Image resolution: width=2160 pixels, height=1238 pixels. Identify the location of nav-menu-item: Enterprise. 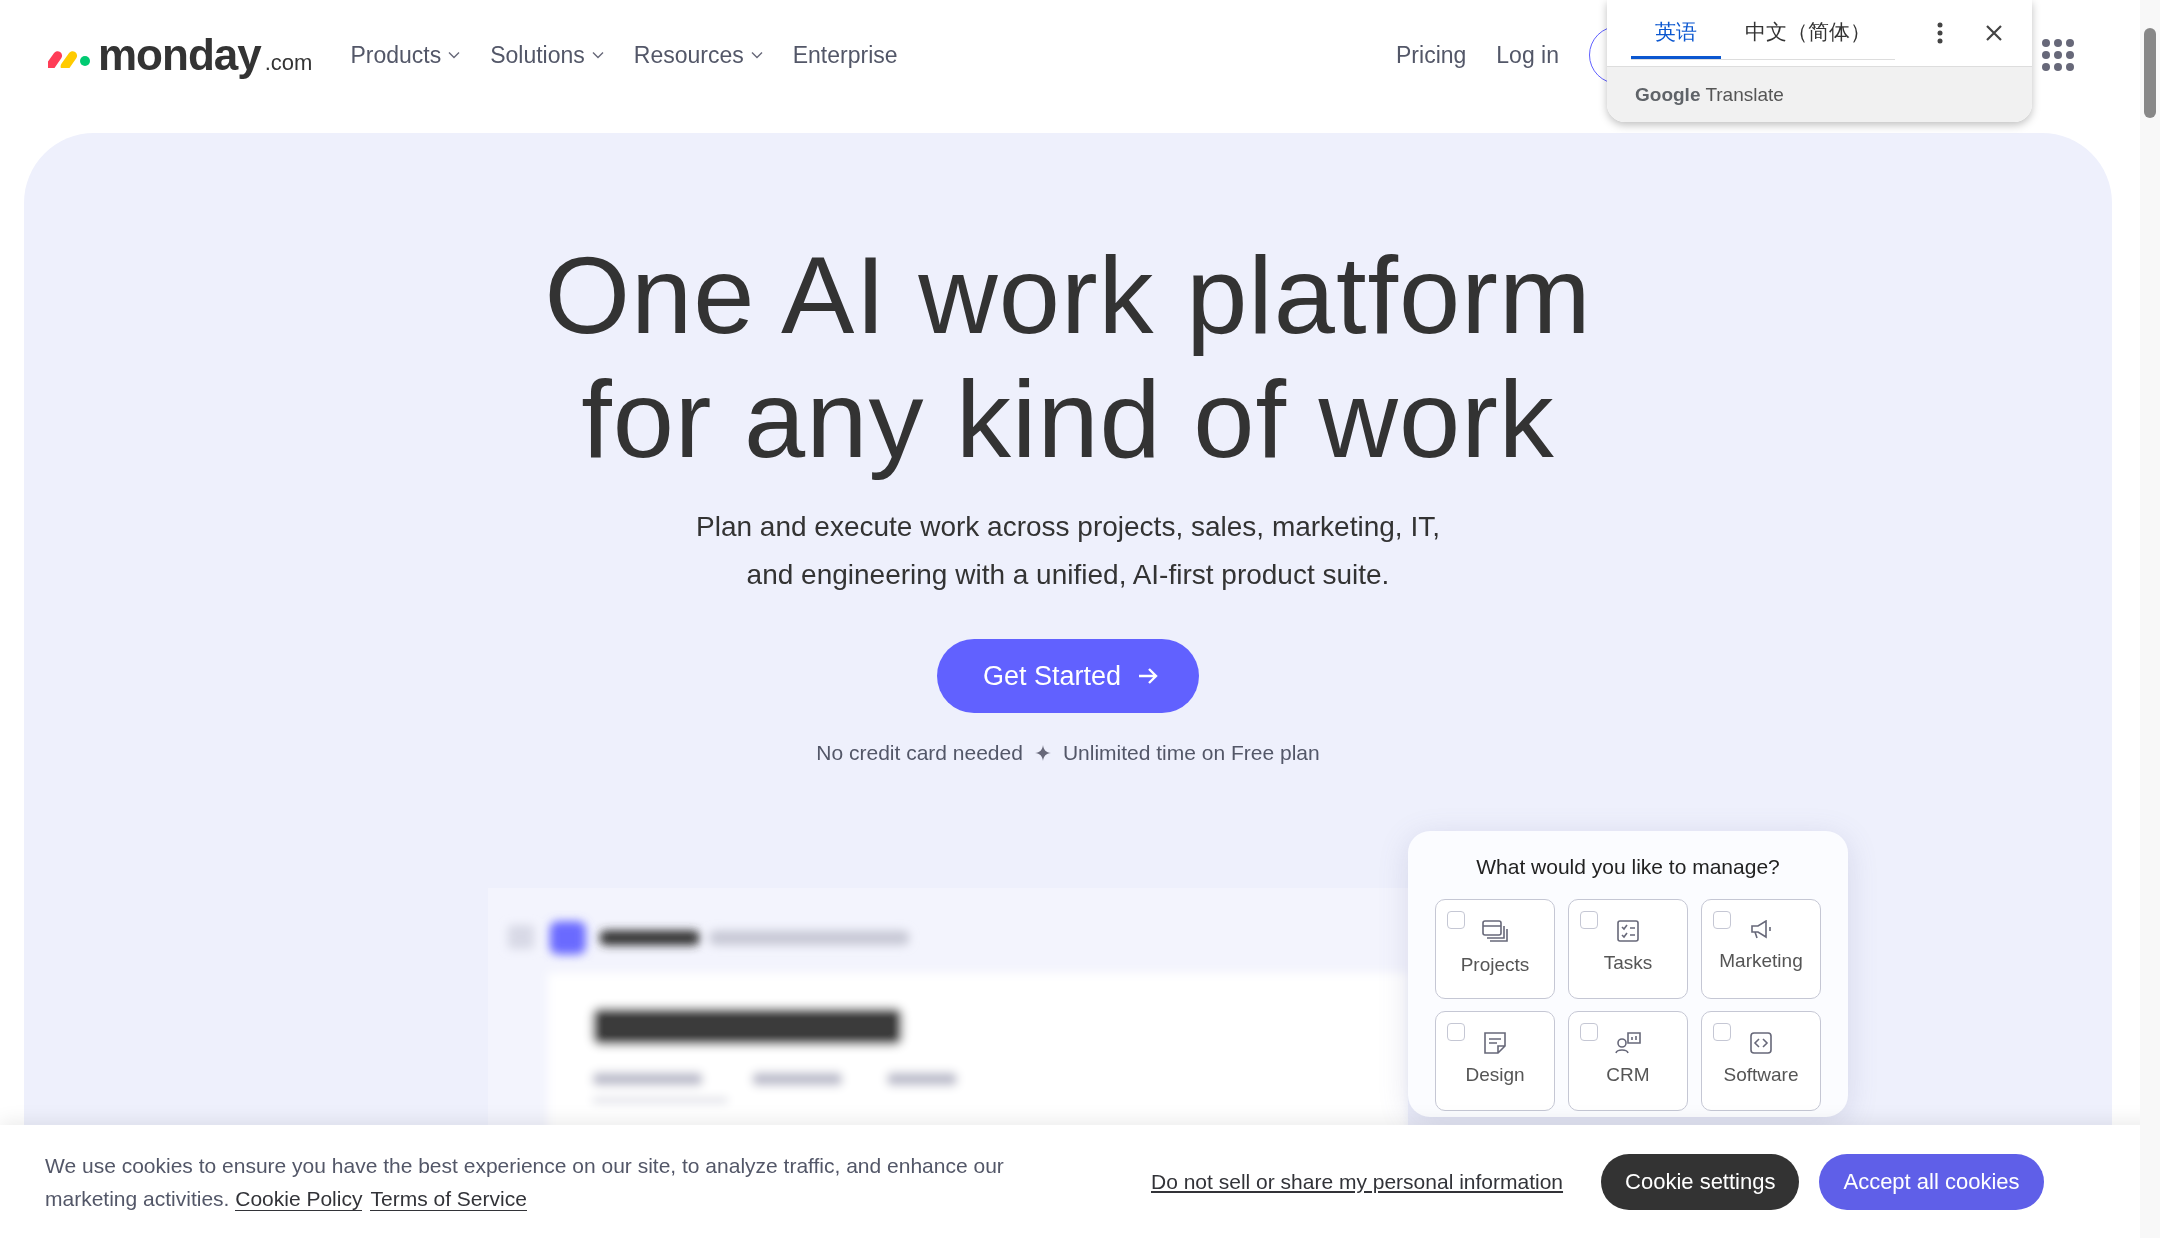
(845, 55).